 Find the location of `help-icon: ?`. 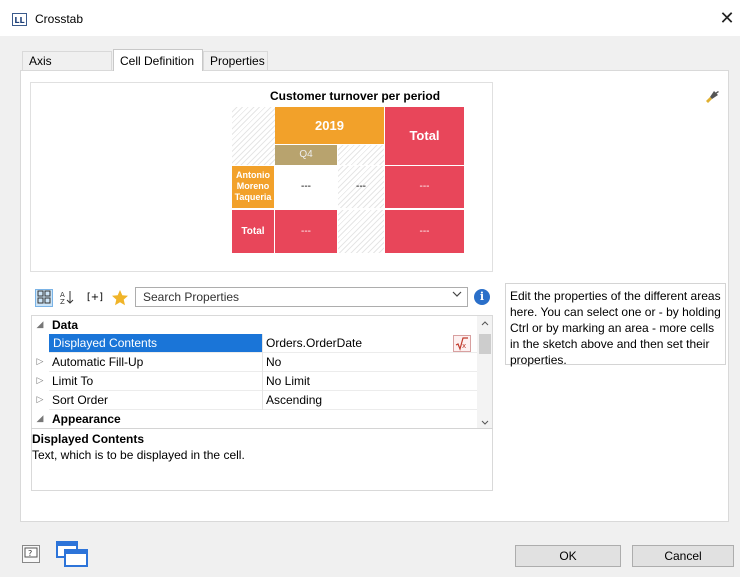

help-icon: ? is located at coordinates (31, 554).